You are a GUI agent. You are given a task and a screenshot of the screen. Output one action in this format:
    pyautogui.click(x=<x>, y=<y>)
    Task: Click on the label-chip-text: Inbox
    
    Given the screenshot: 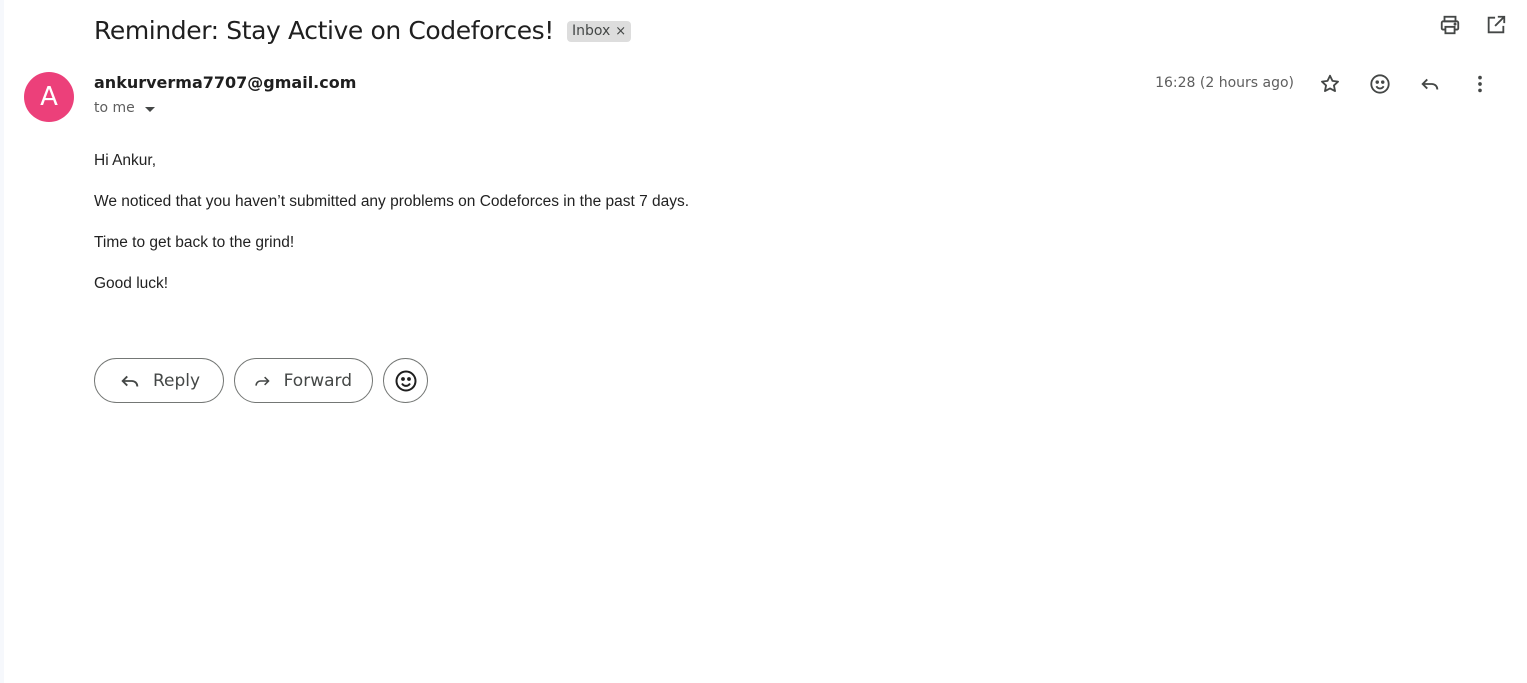 What is the action you would take?
    pyautogui.click(x=591, y=31)
    